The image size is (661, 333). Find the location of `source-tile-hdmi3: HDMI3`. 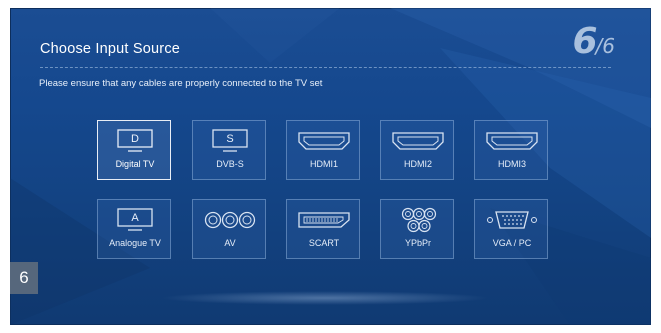

source-tile-hdmi3: HDMI3 is located at coordinates (511, 150).